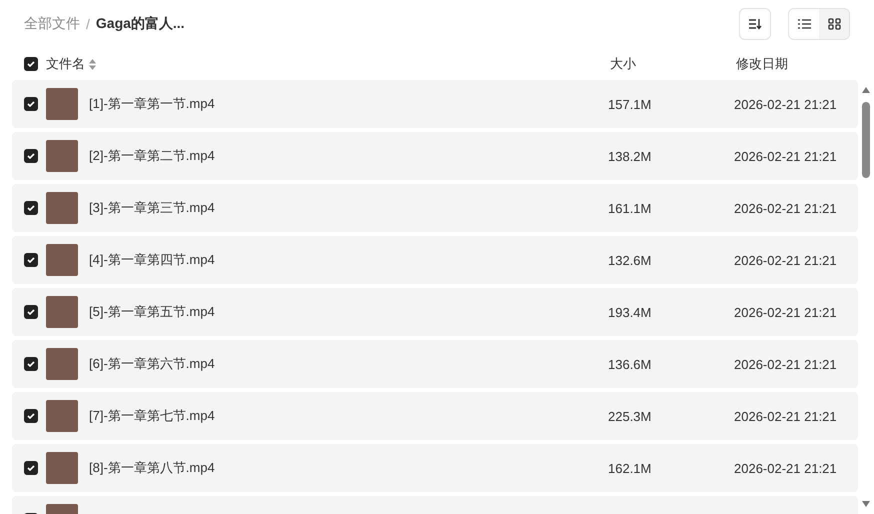 This screenshot has width=874, height=514. Describe the element at coordinates (435, 312) in the screenshot. I see `file-row: [5]-第一章第五节.mp4 193.4M 2026-02-21 21:21` at that location.